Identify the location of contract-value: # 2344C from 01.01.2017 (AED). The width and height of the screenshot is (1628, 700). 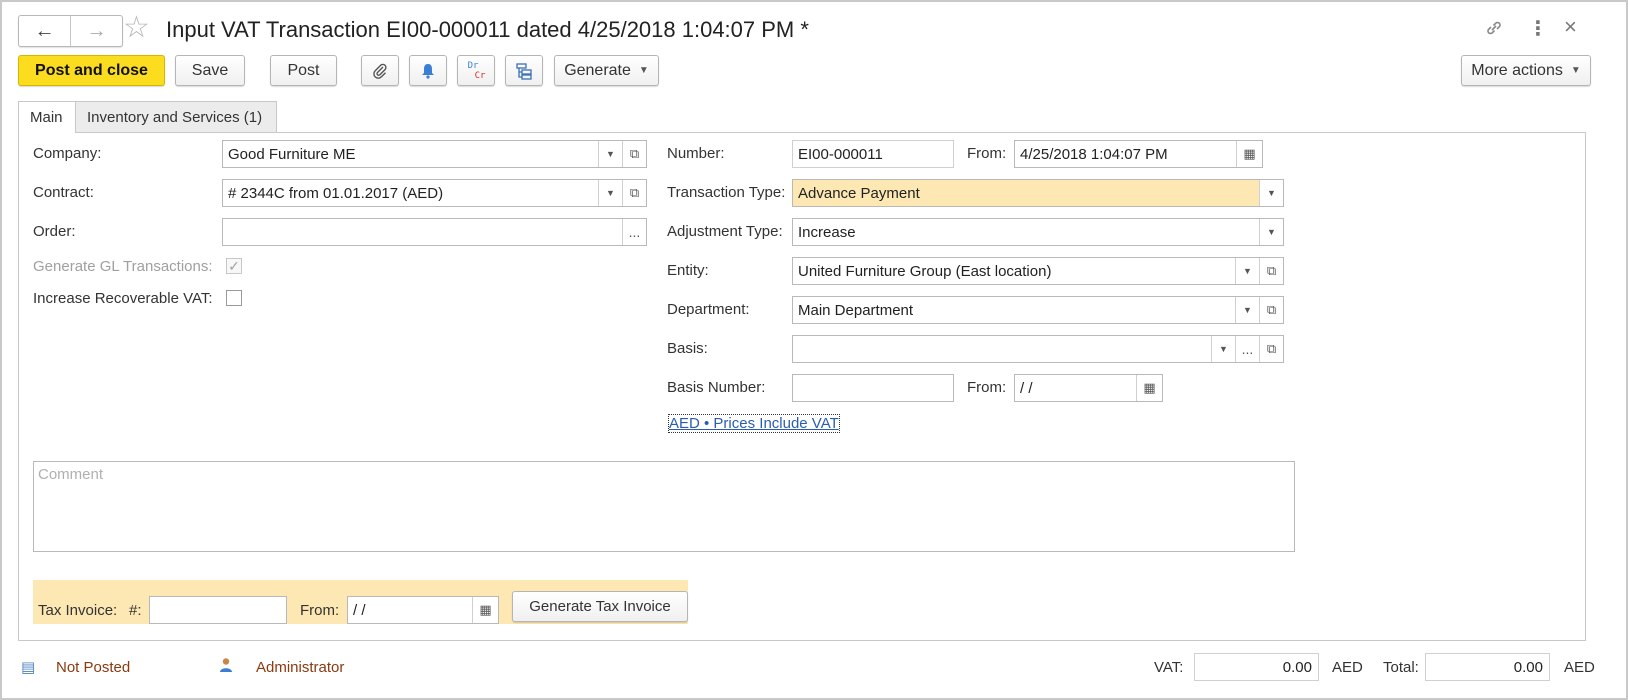
(336, 193).